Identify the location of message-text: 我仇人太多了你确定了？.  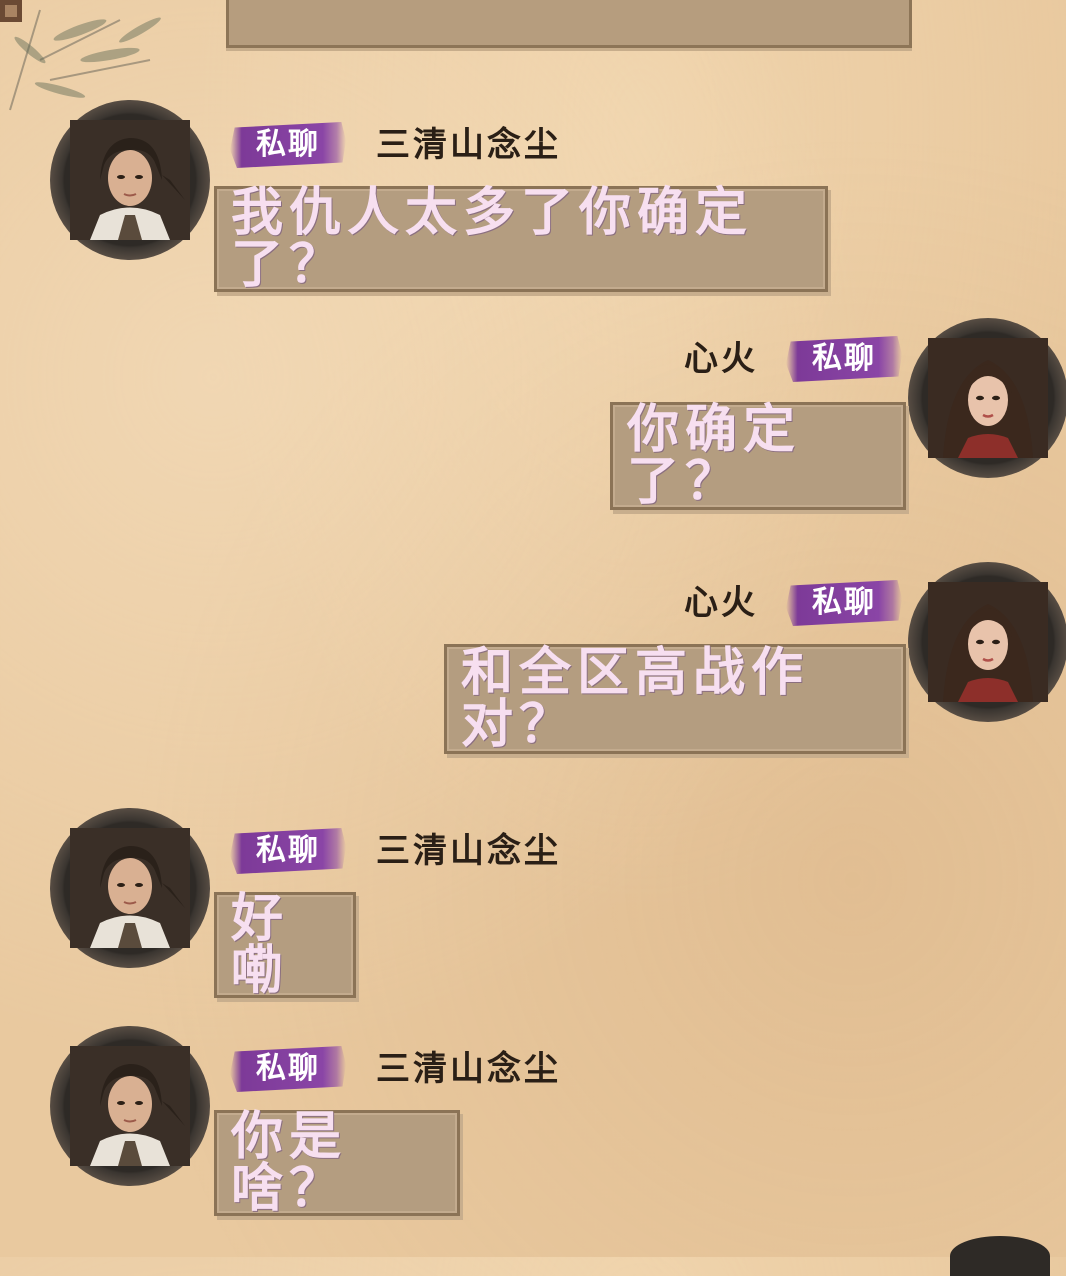
(492, 238).